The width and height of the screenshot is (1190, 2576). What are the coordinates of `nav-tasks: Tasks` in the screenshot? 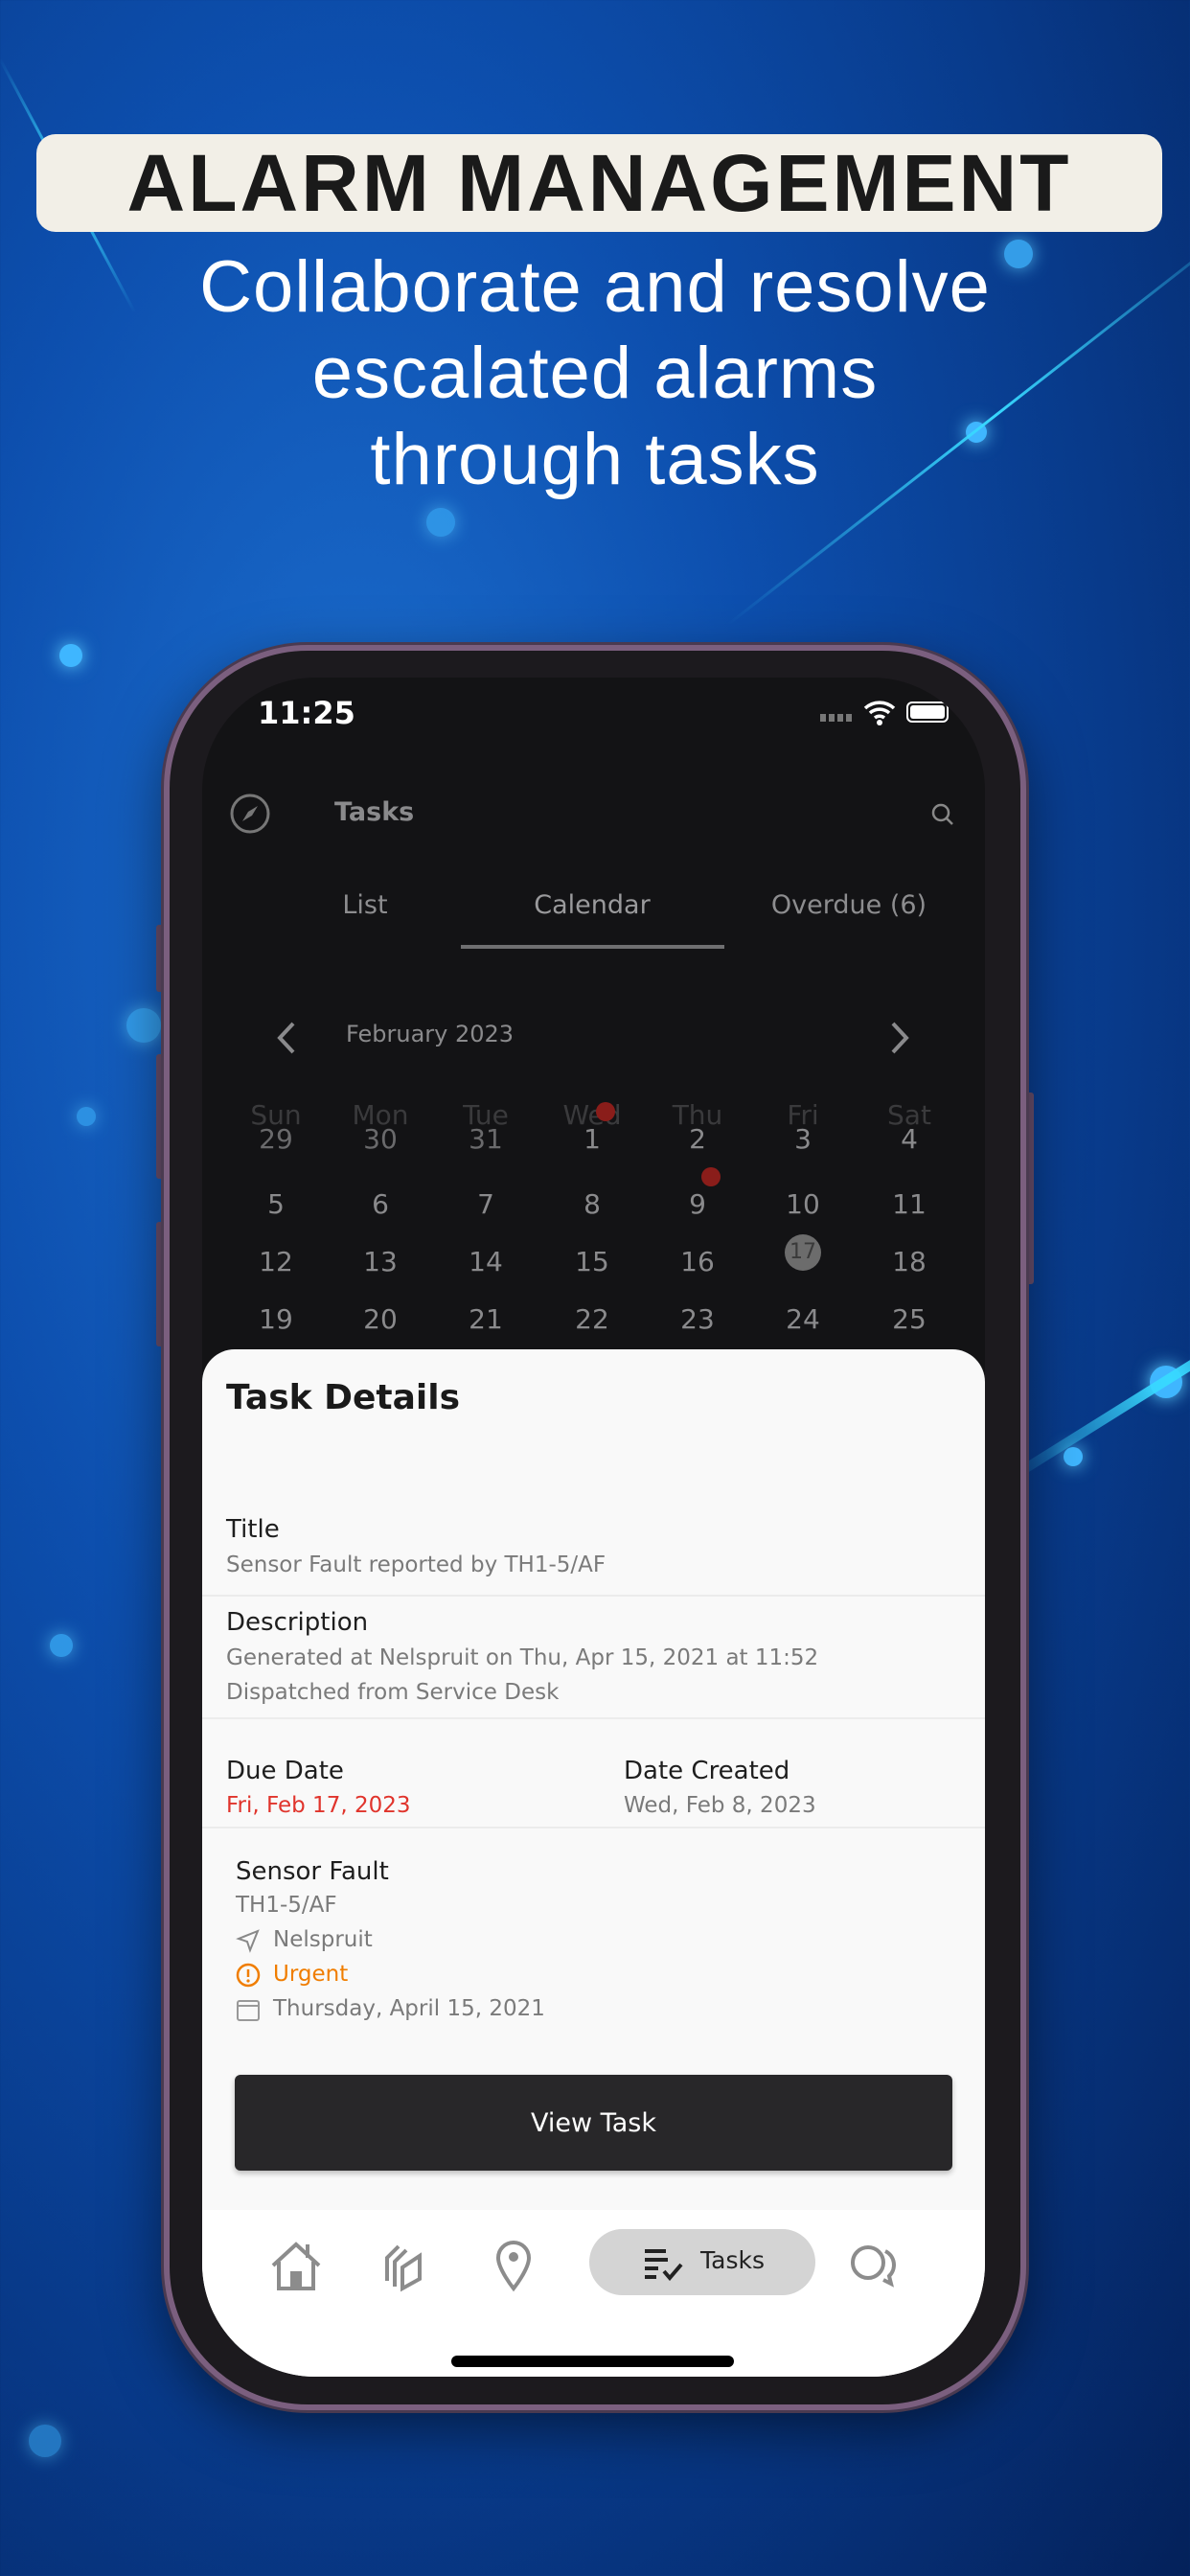 It's located at (702, 2262).